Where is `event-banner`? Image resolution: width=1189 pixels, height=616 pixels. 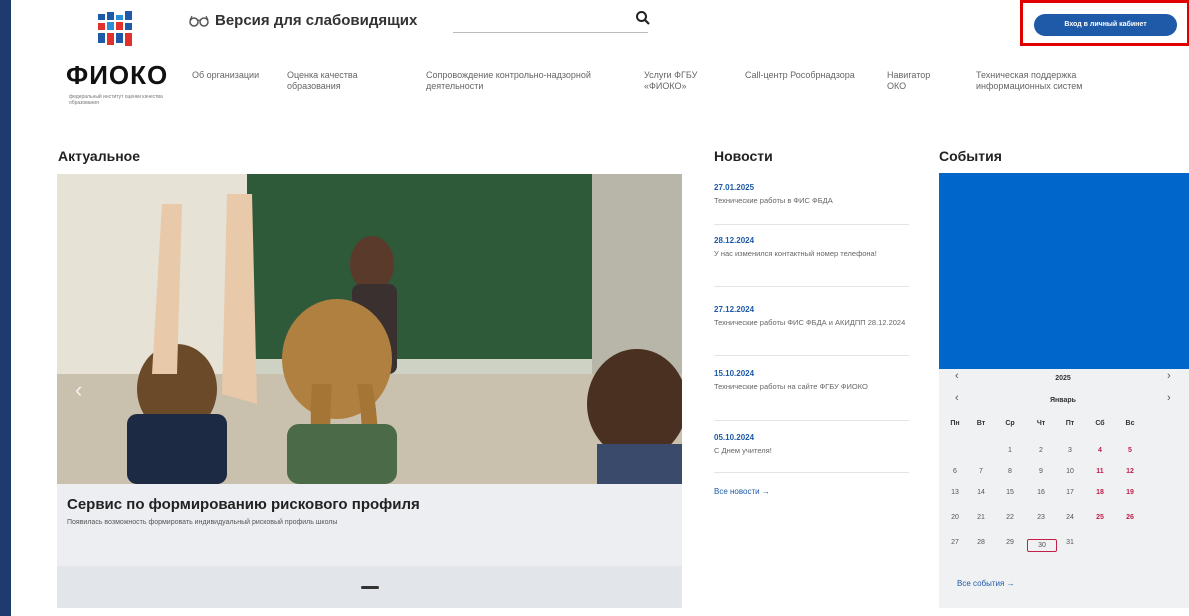
event-banner is located at coordinates (1064, 271).